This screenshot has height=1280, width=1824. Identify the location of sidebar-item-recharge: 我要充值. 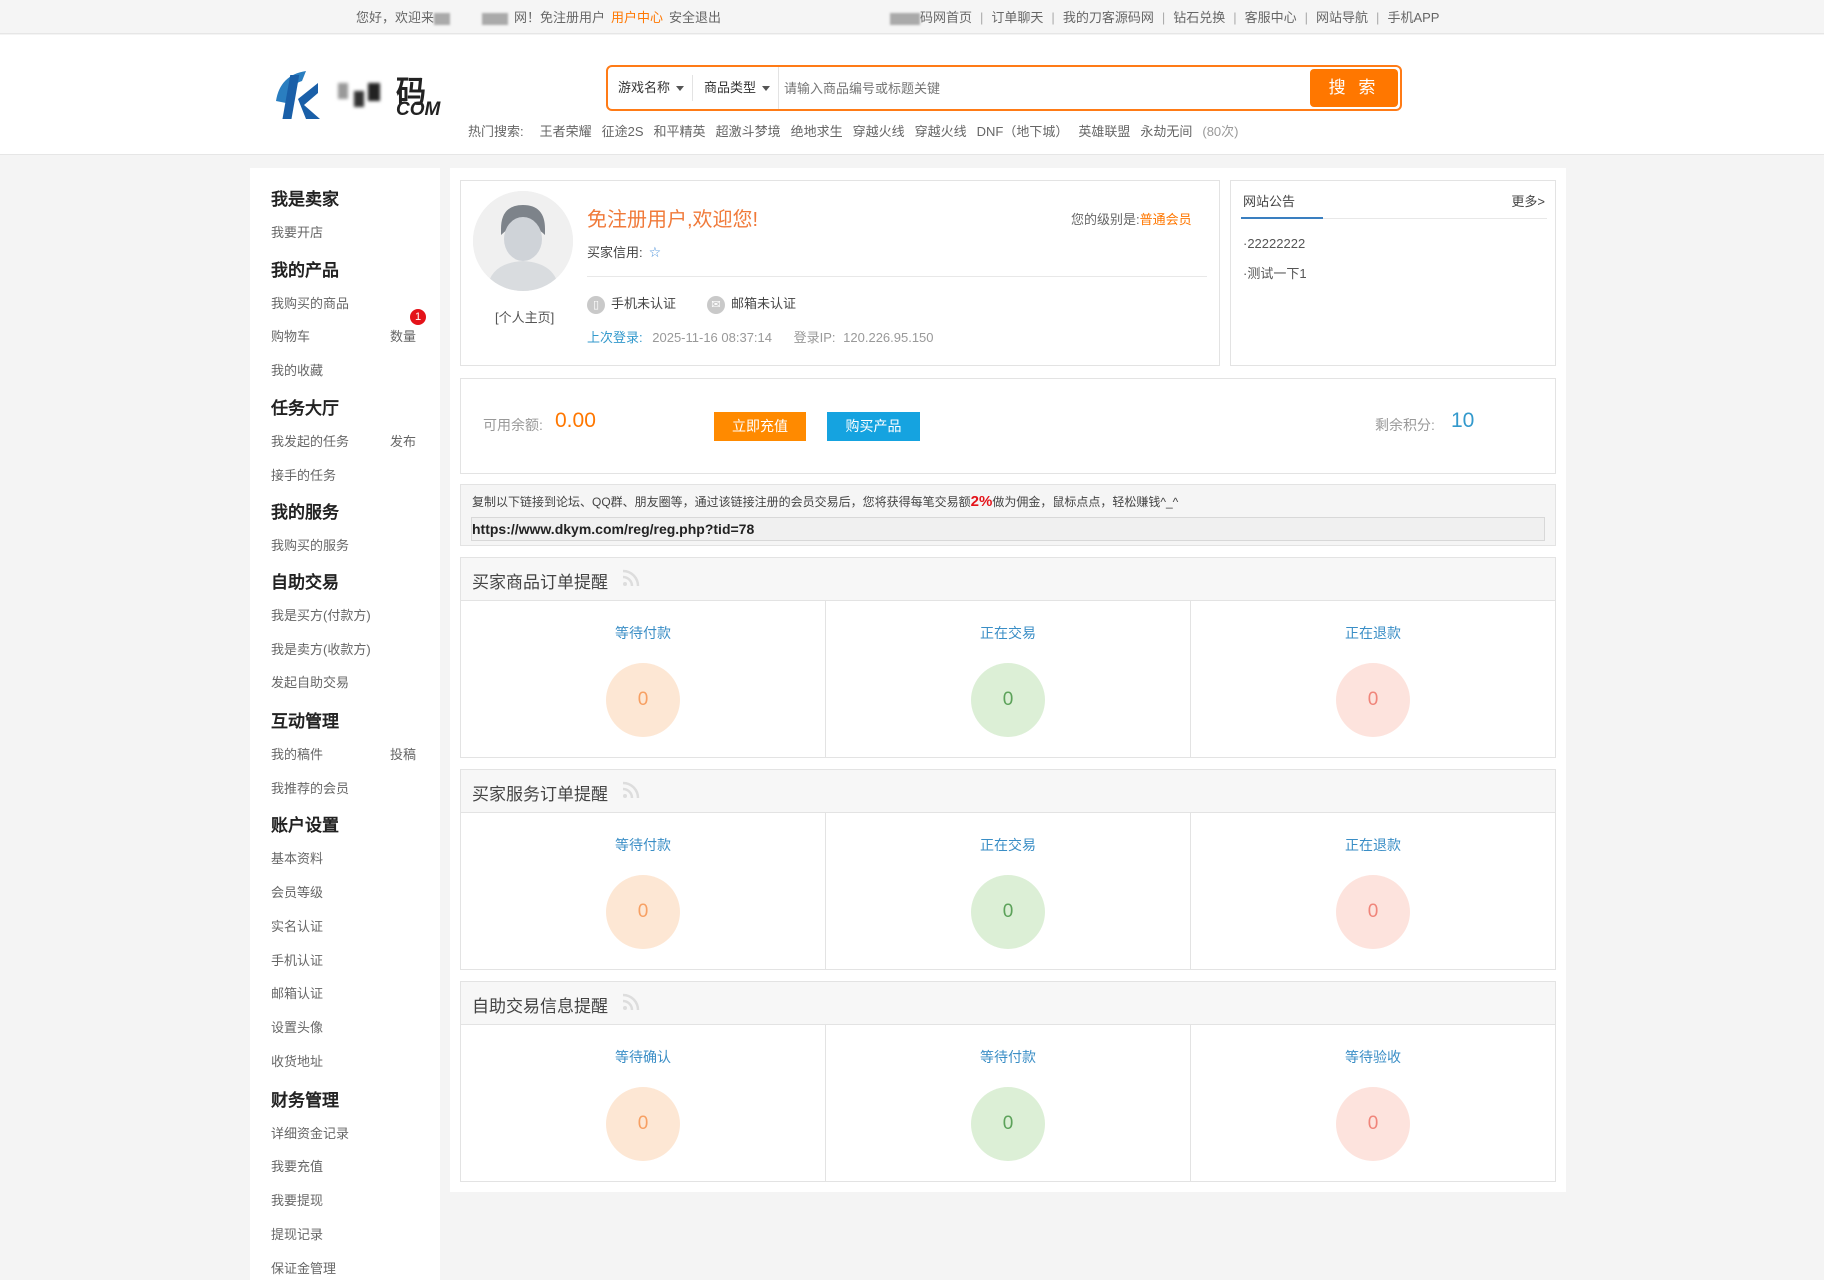
(297, 1165).